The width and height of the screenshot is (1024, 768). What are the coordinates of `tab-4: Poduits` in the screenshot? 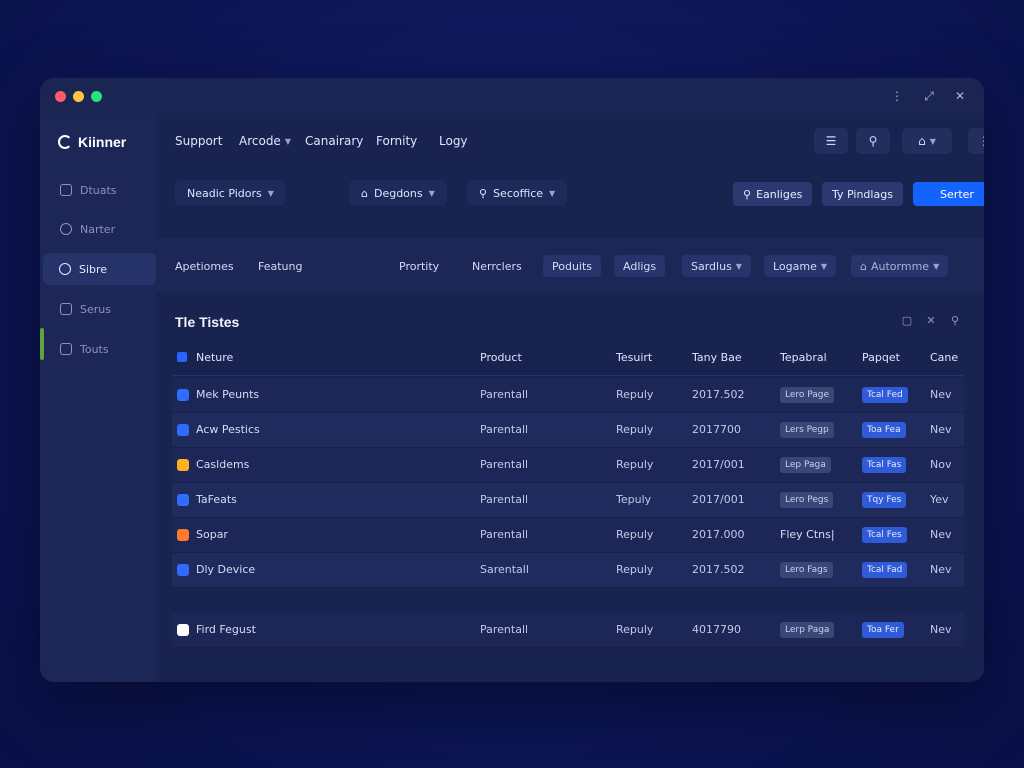 It's located at (572, 266).